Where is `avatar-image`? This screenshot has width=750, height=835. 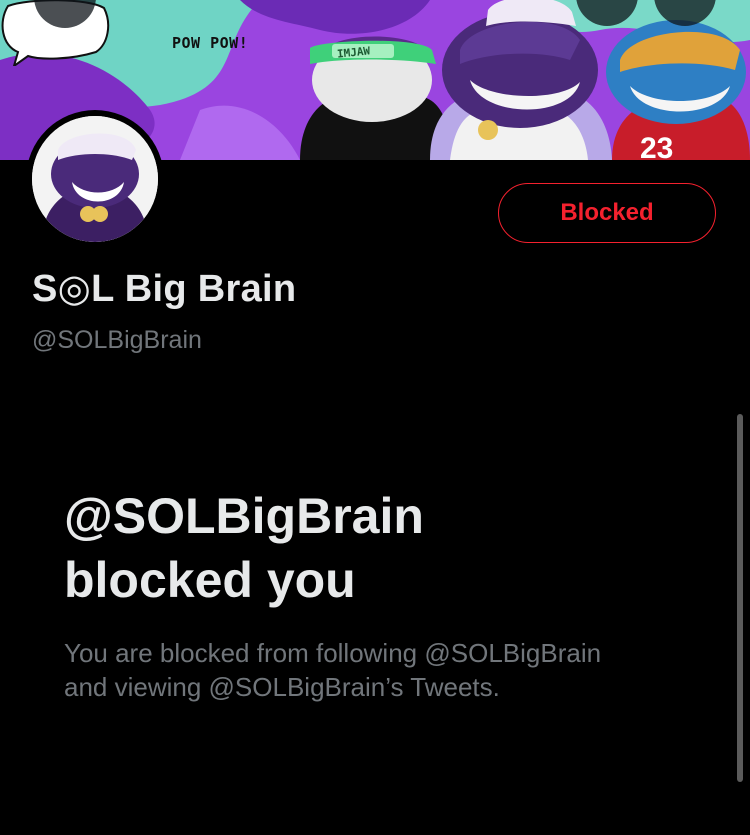 avatar-image is located at coordinates (95, 179).